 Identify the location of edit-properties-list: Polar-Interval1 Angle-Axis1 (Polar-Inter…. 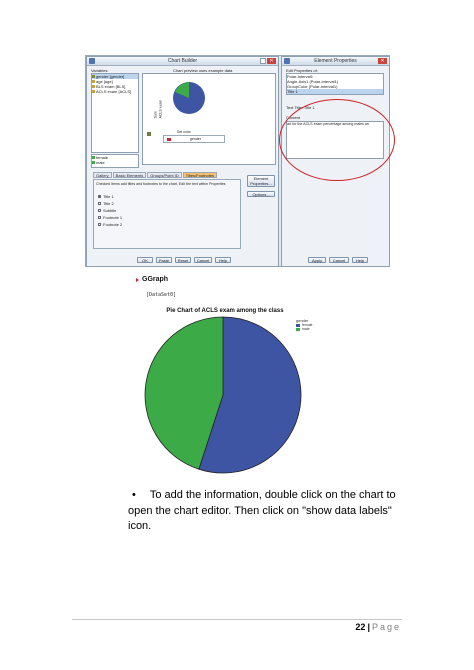
(335, 84).